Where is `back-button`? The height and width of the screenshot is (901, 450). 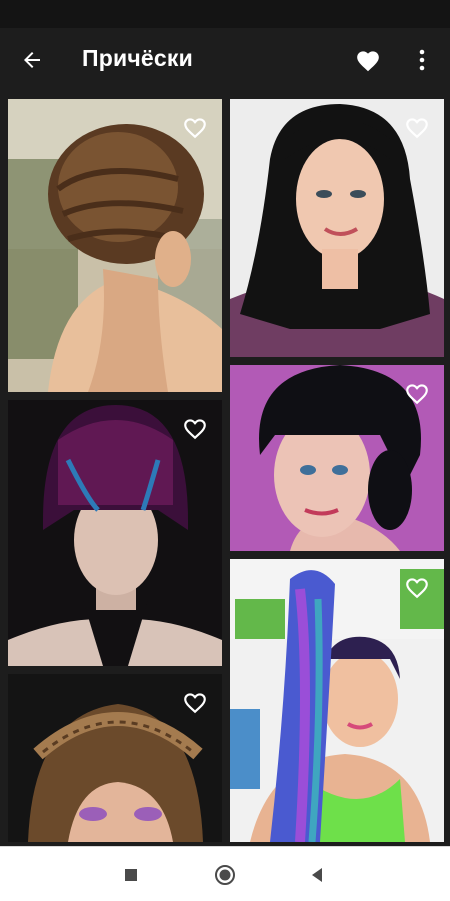 back-button is located at coordinates (32, 60).